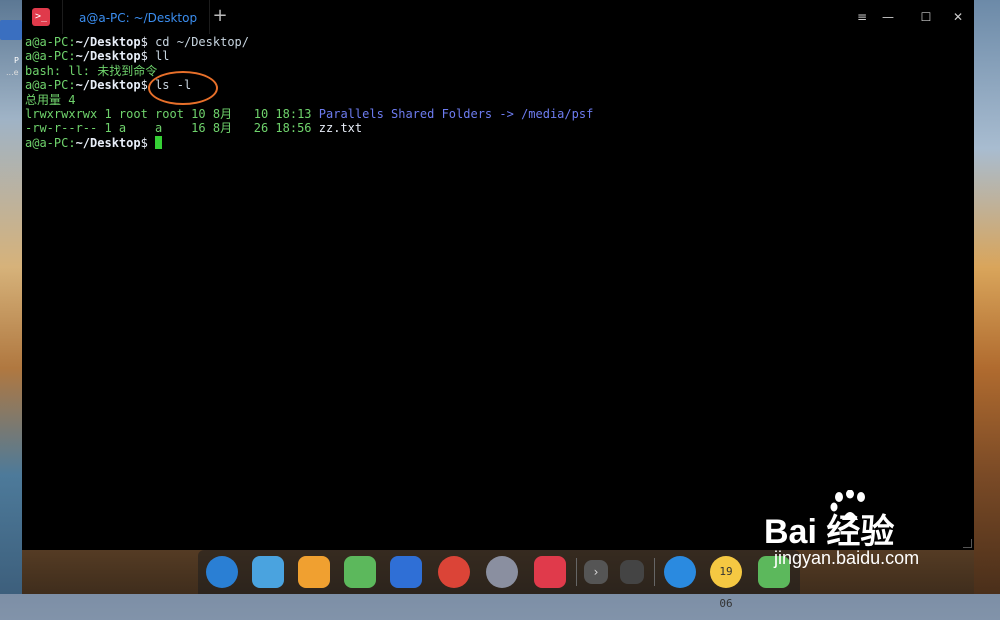  I want to click on command-text: cd ~/Desktop/, so click(198, 42).